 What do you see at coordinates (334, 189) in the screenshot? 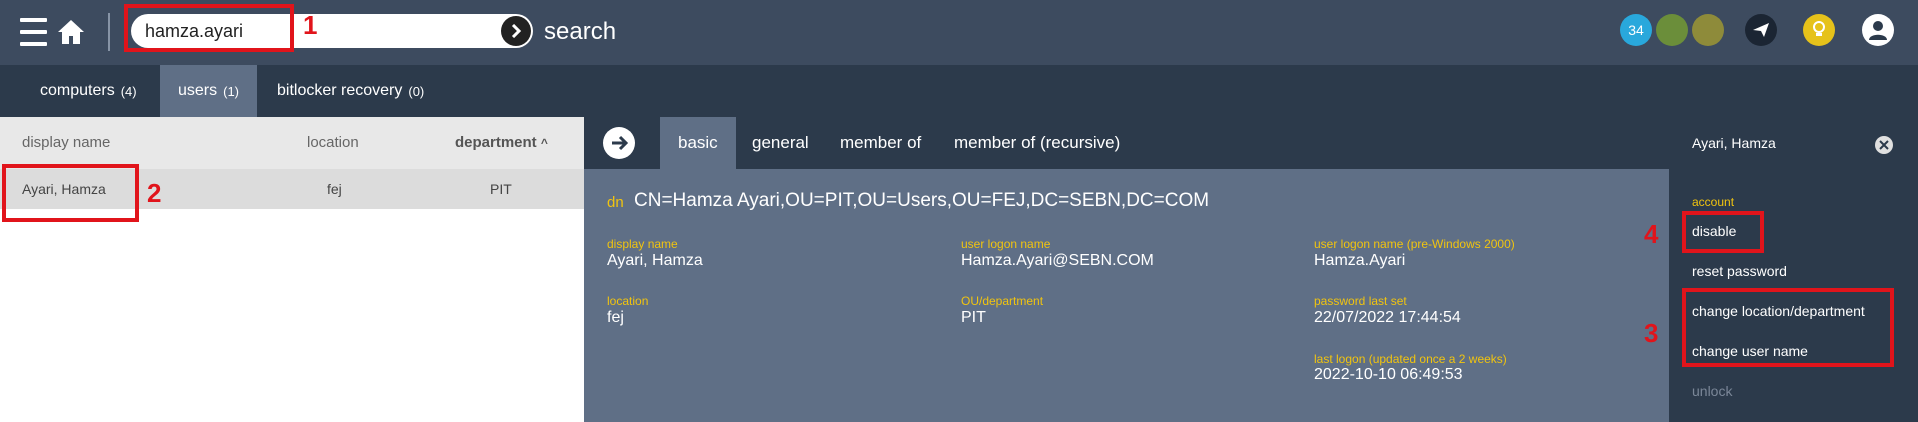
I see `row-location: fej` at bounding box center [334, 189].